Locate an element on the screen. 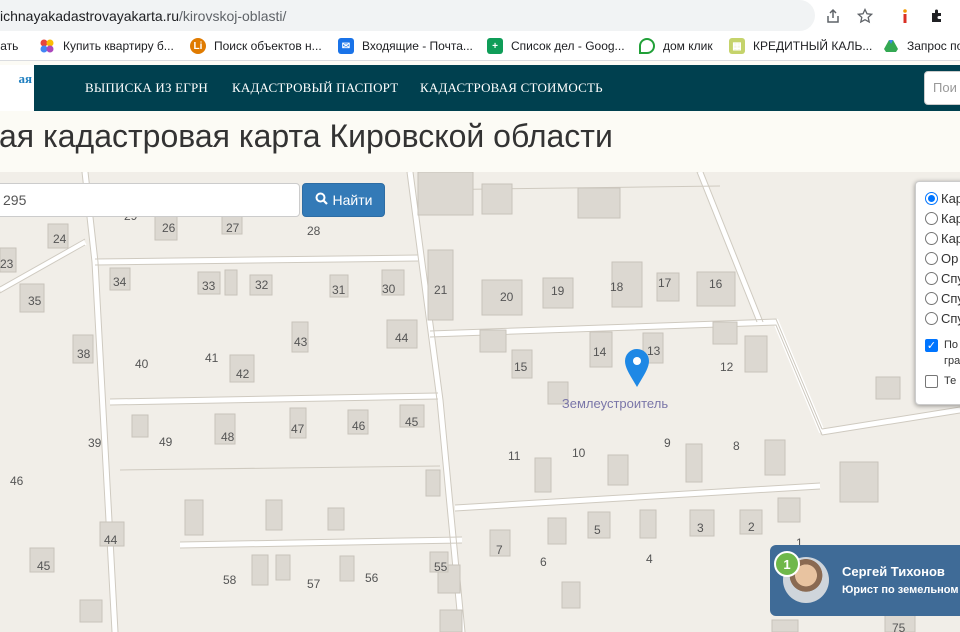 The width and height of the screenshot is (960, 632). nav-egrn-extract: ВЫПИСКА ИЗ ЕГРН is located at coordinates (146, 88).